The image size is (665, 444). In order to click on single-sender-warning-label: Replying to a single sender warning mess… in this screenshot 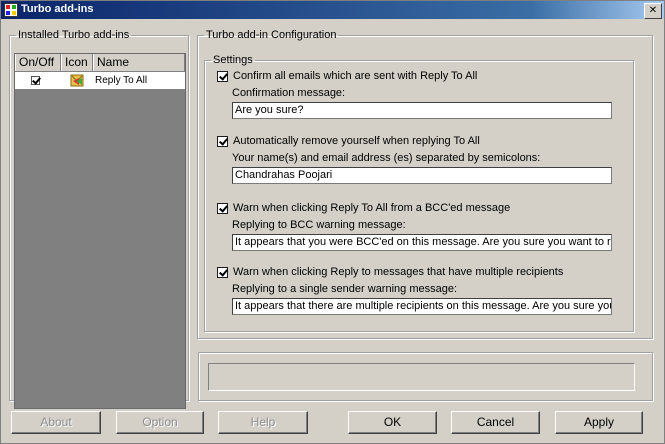, I will do `click(345, 289)`.